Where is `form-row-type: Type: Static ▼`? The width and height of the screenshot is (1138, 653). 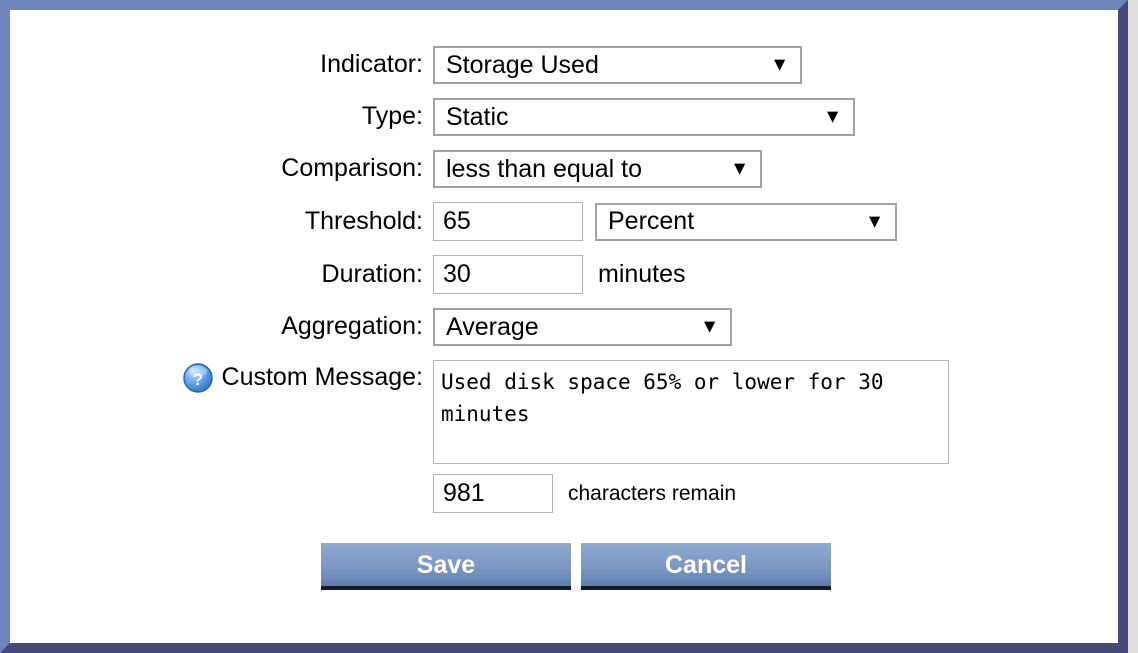
form-row-type: Type: Static ▼ is located at coordinates (564, 117).